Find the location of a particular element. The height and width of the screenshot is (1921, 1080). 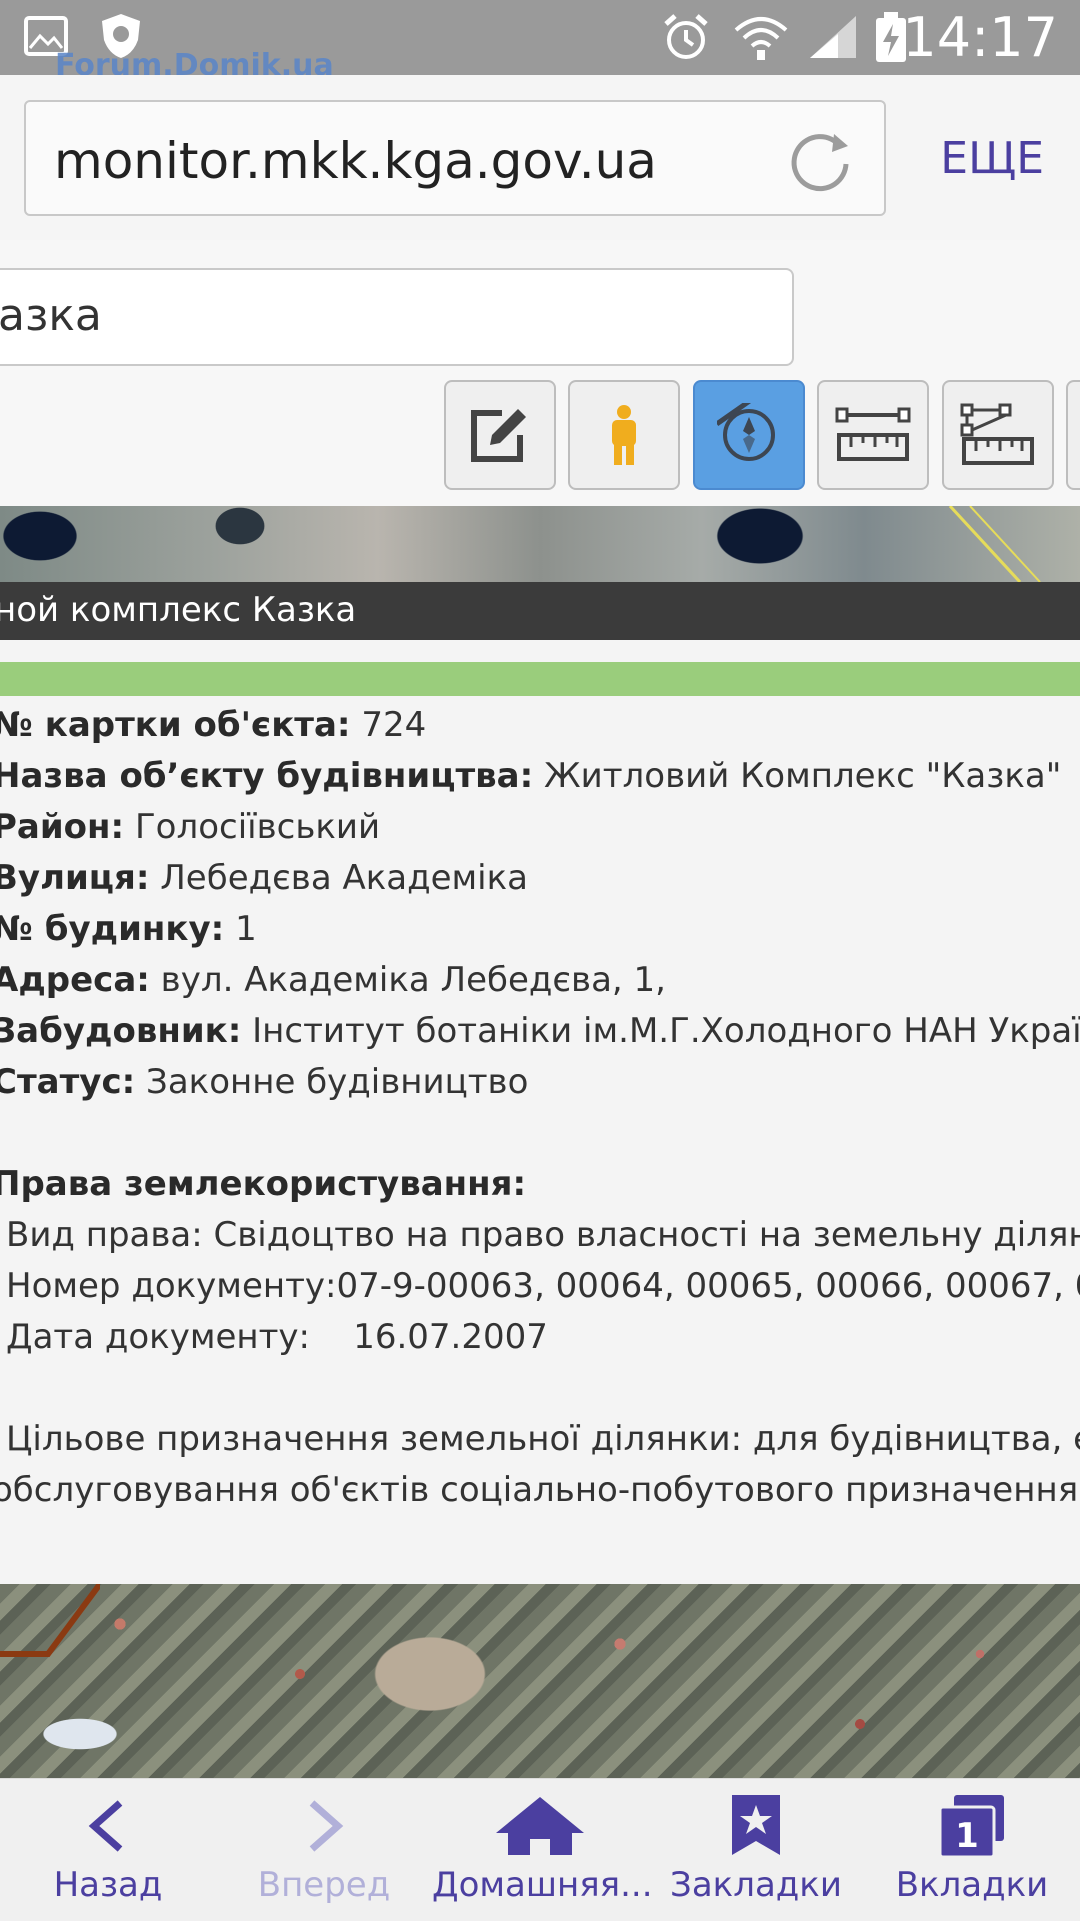

browser-toolbar: monitor.mkk.kga.gov.ua ЕЩЕ is located at coordinates (540, 158).